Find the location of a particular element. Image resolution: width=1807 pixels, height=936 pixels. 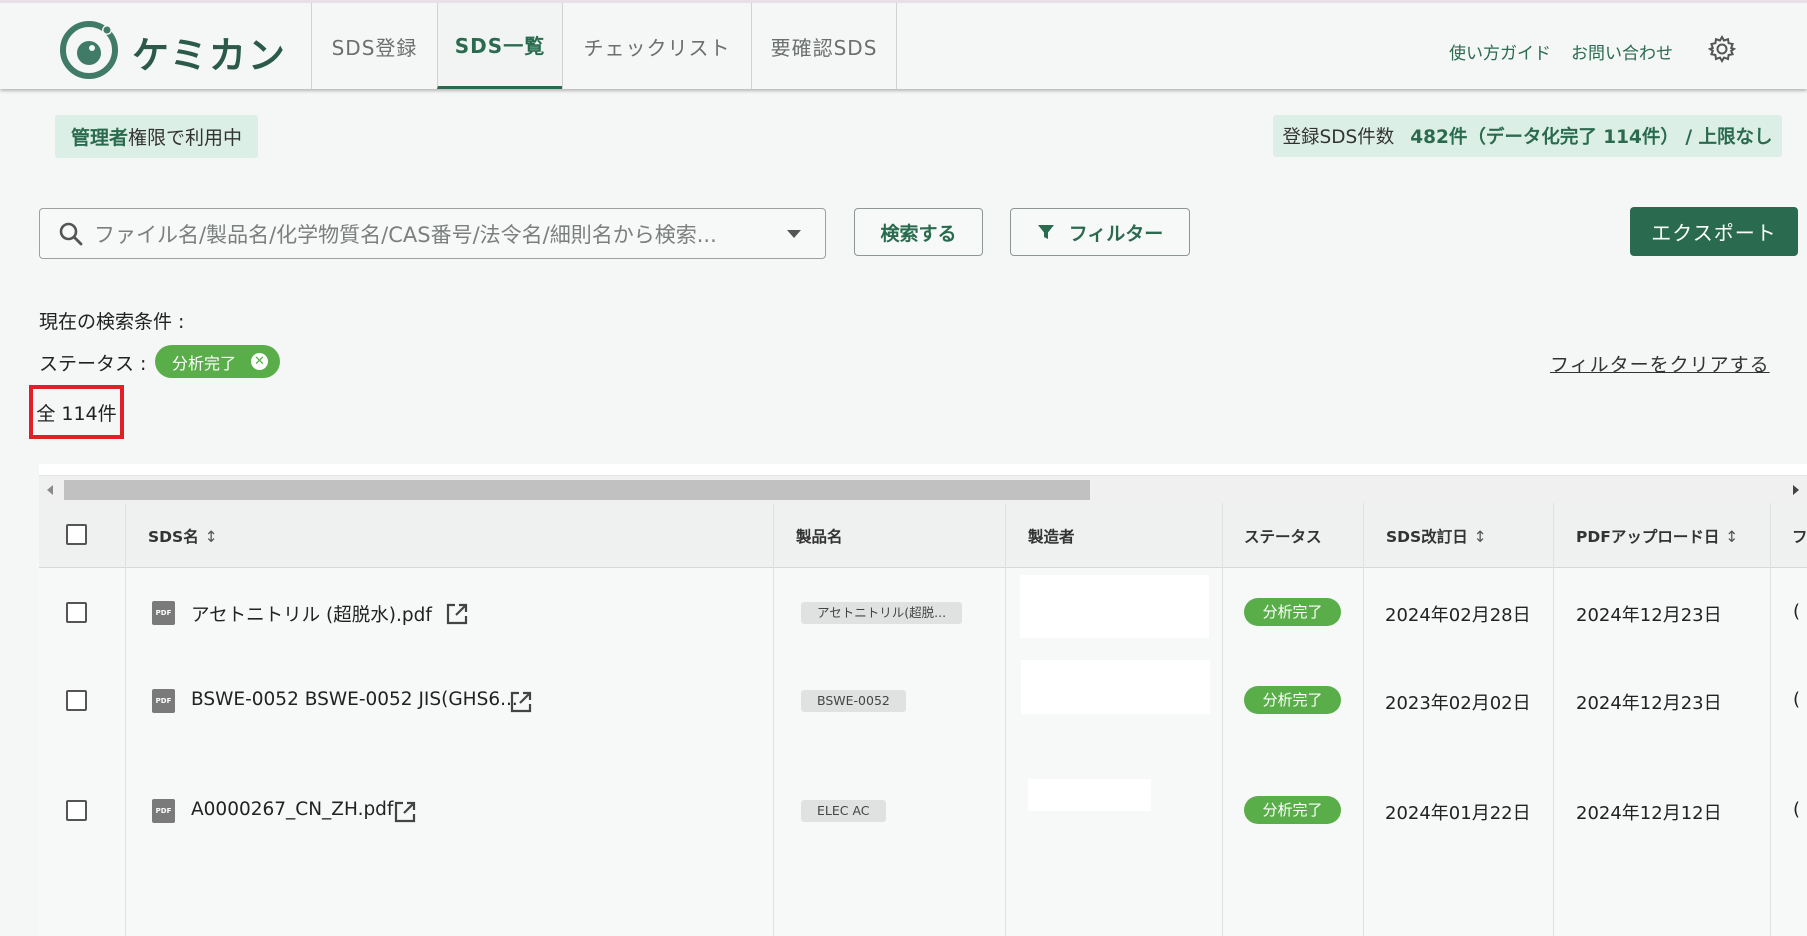

pdf-upload-date: 2024年12月12日 is located at coordinates (1649, 813).